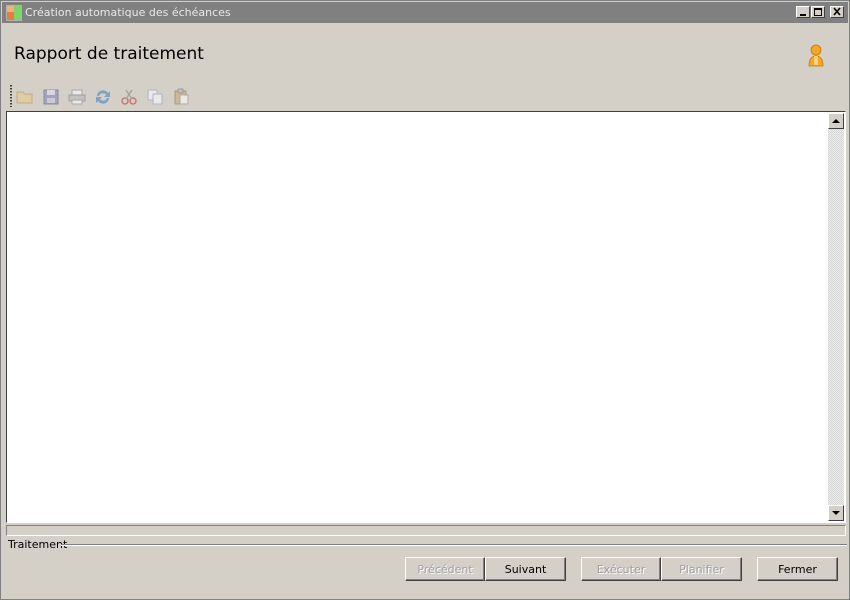  I want to click on window-title: Création automatique des échéances, so click(128, 12).